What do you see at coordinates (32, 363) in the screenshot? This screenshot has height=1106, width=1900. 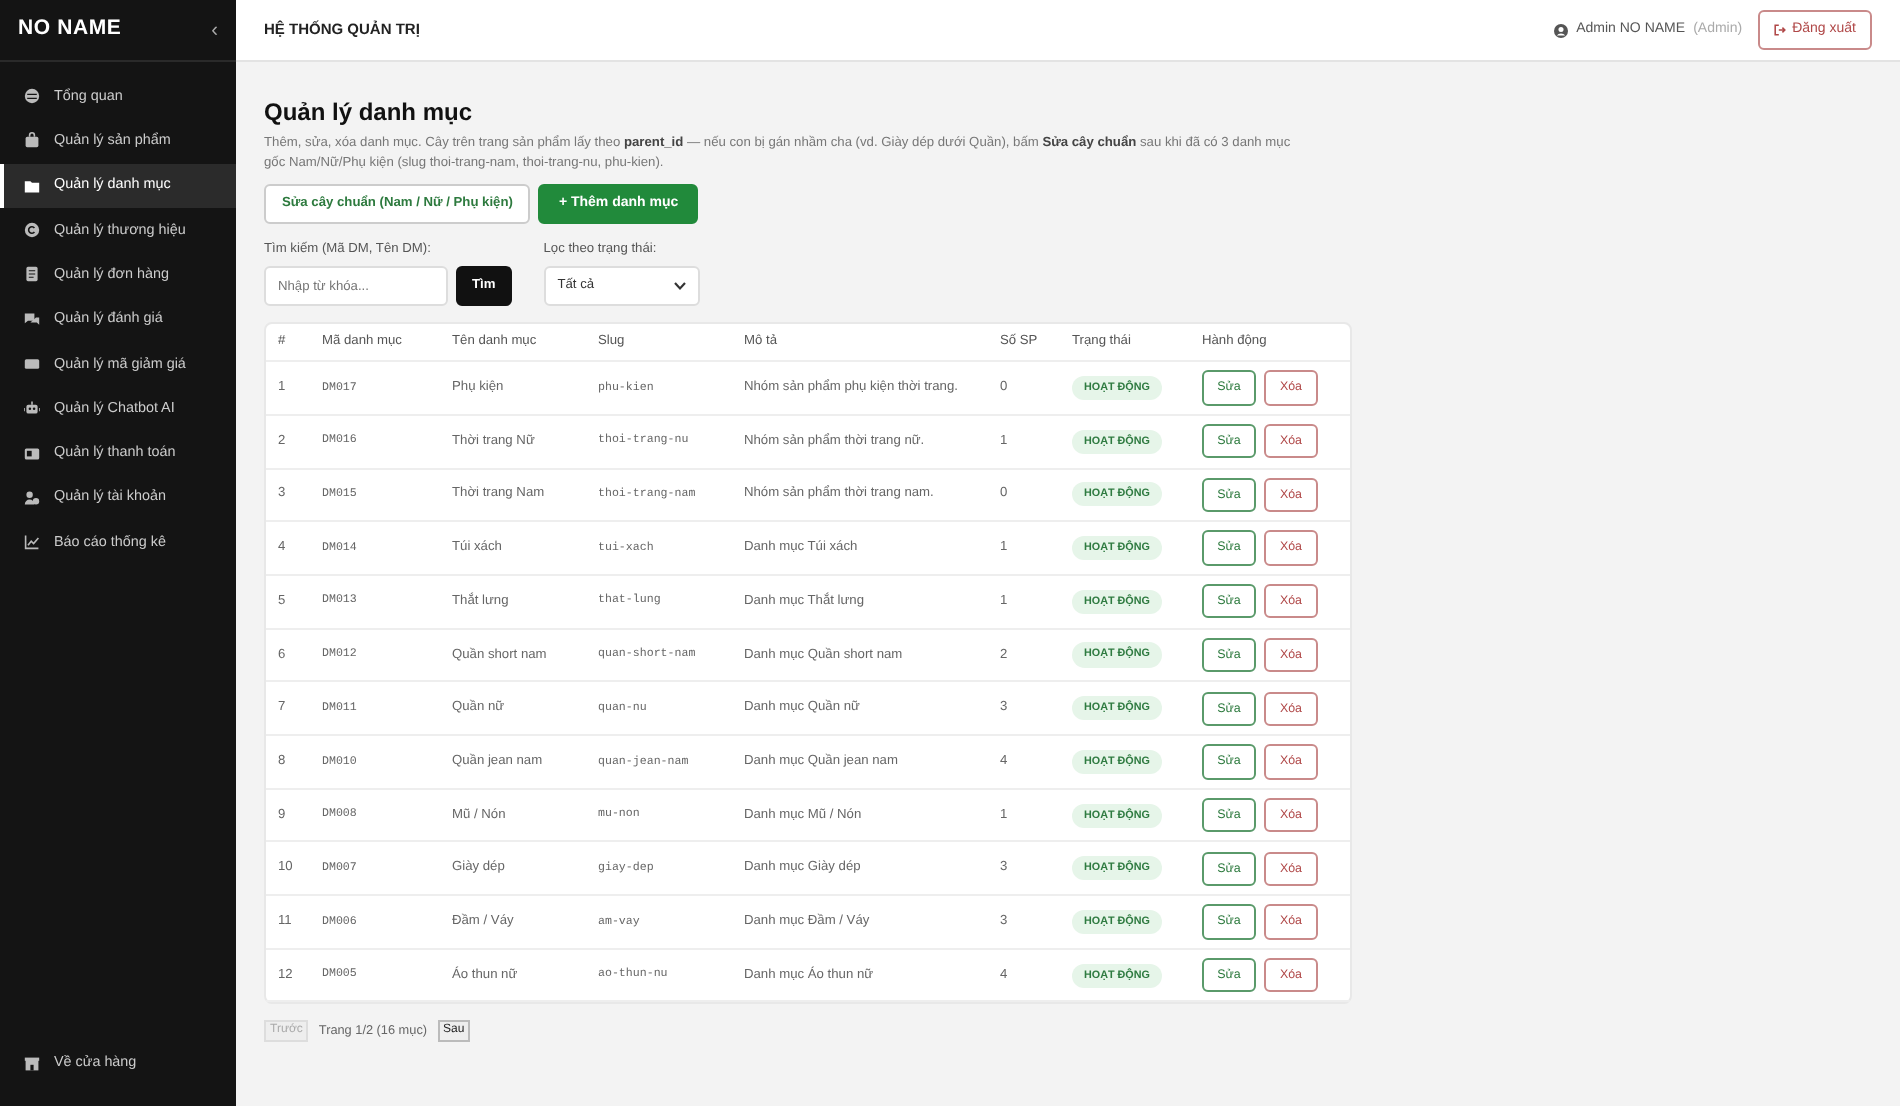 I see `ticket-icon` at bounding box center [32, 363].